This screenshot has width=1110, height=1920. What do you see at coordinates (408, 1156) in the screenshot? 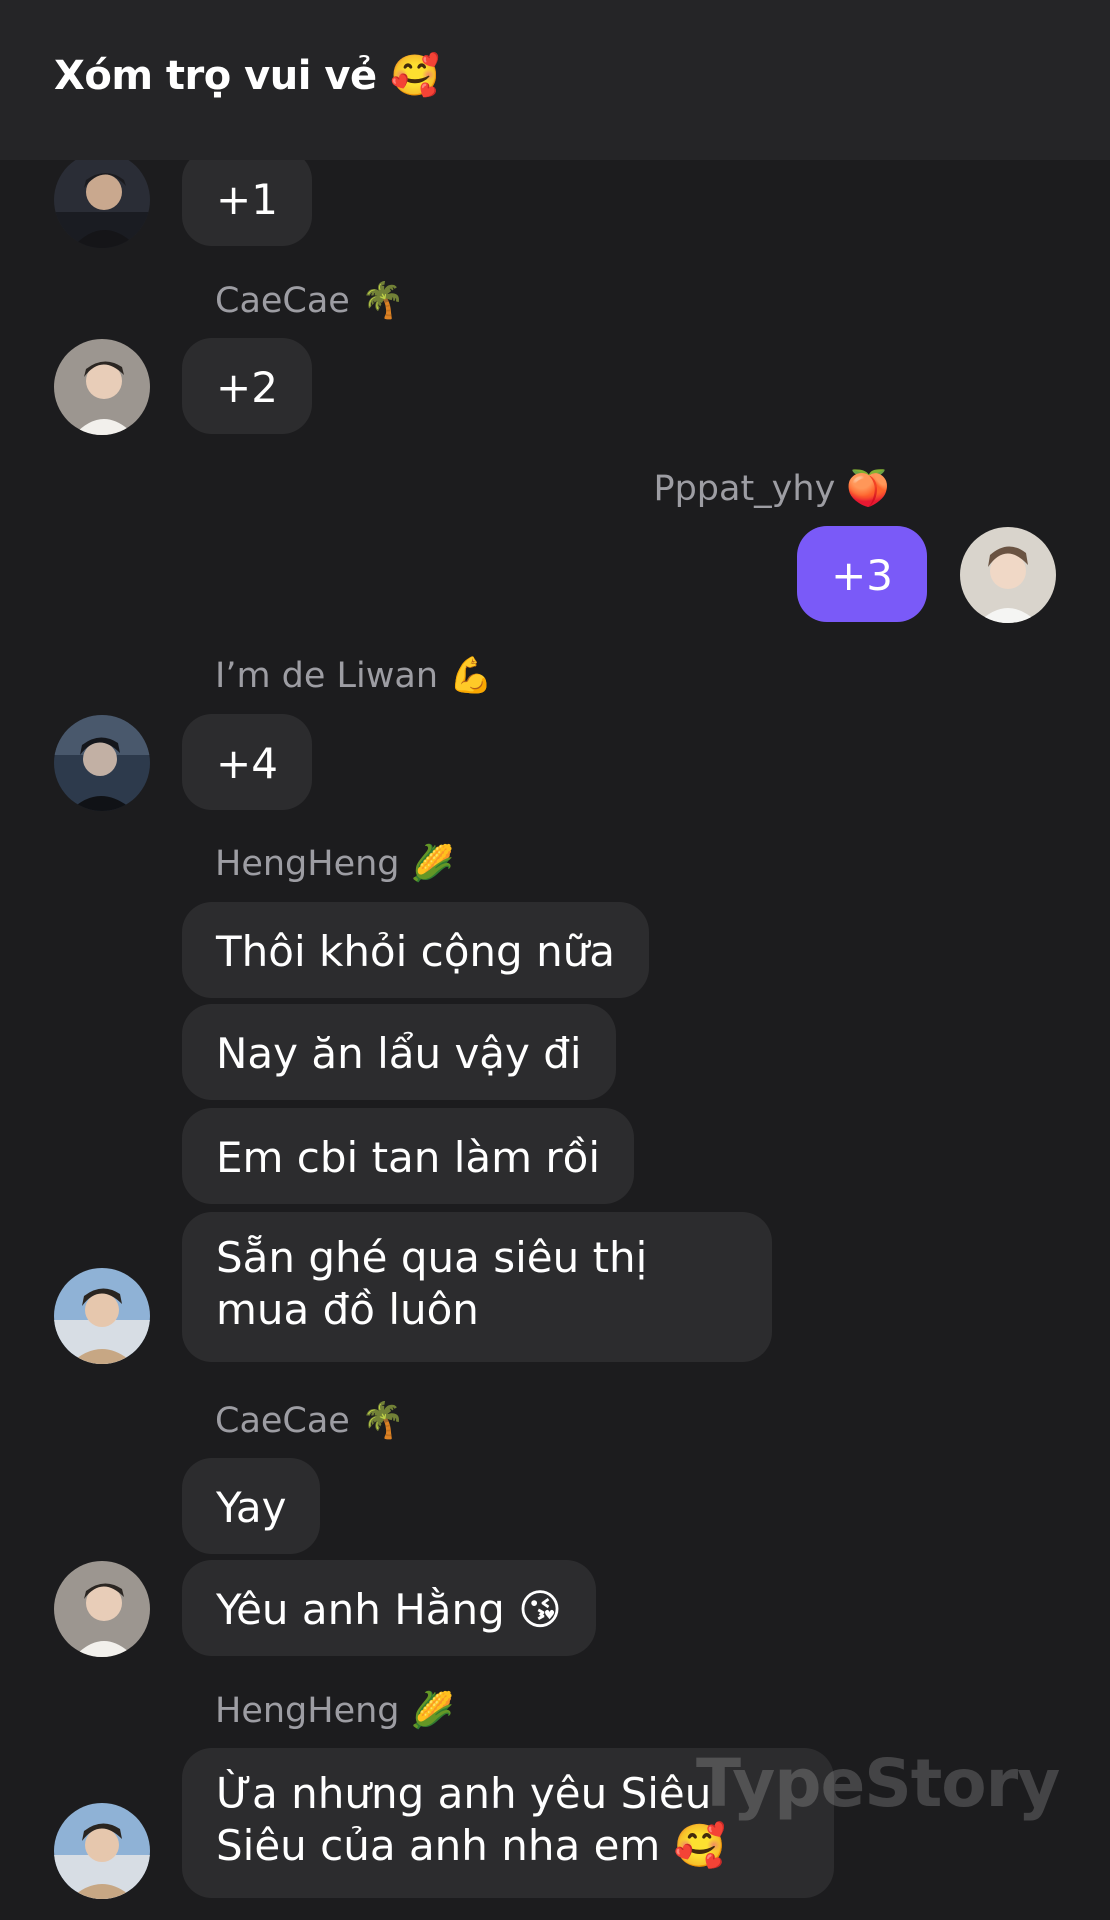
I see `message-bubble: Em cbi tan làm rồi` at bounding box center [408, 1156].